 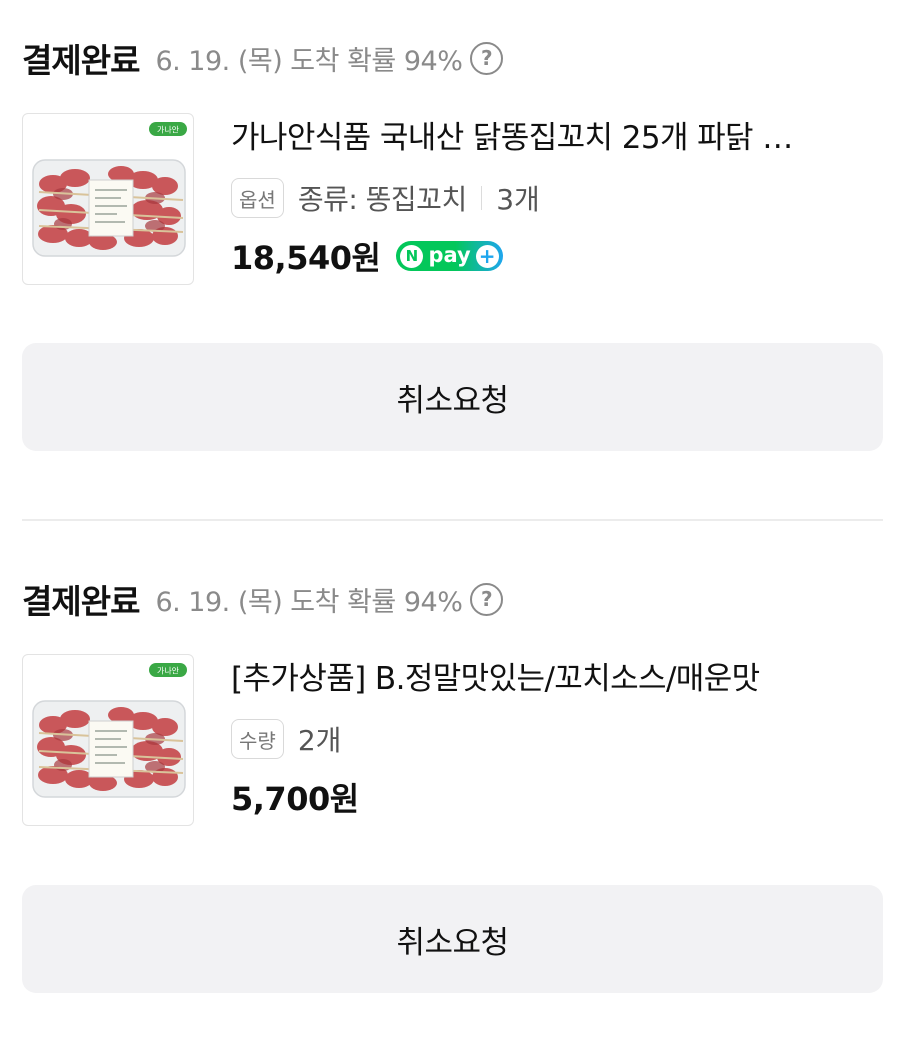 What do you see at coordinates (306, 258) in the screenshot?
I see `product-price: 18,540원` at bounding box center [306, 258].